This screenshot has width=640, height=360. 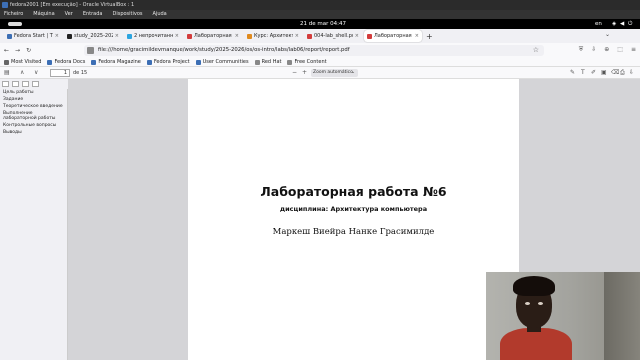 I want to click on pocket-icon: ⛨, so click(x=581, y=50).